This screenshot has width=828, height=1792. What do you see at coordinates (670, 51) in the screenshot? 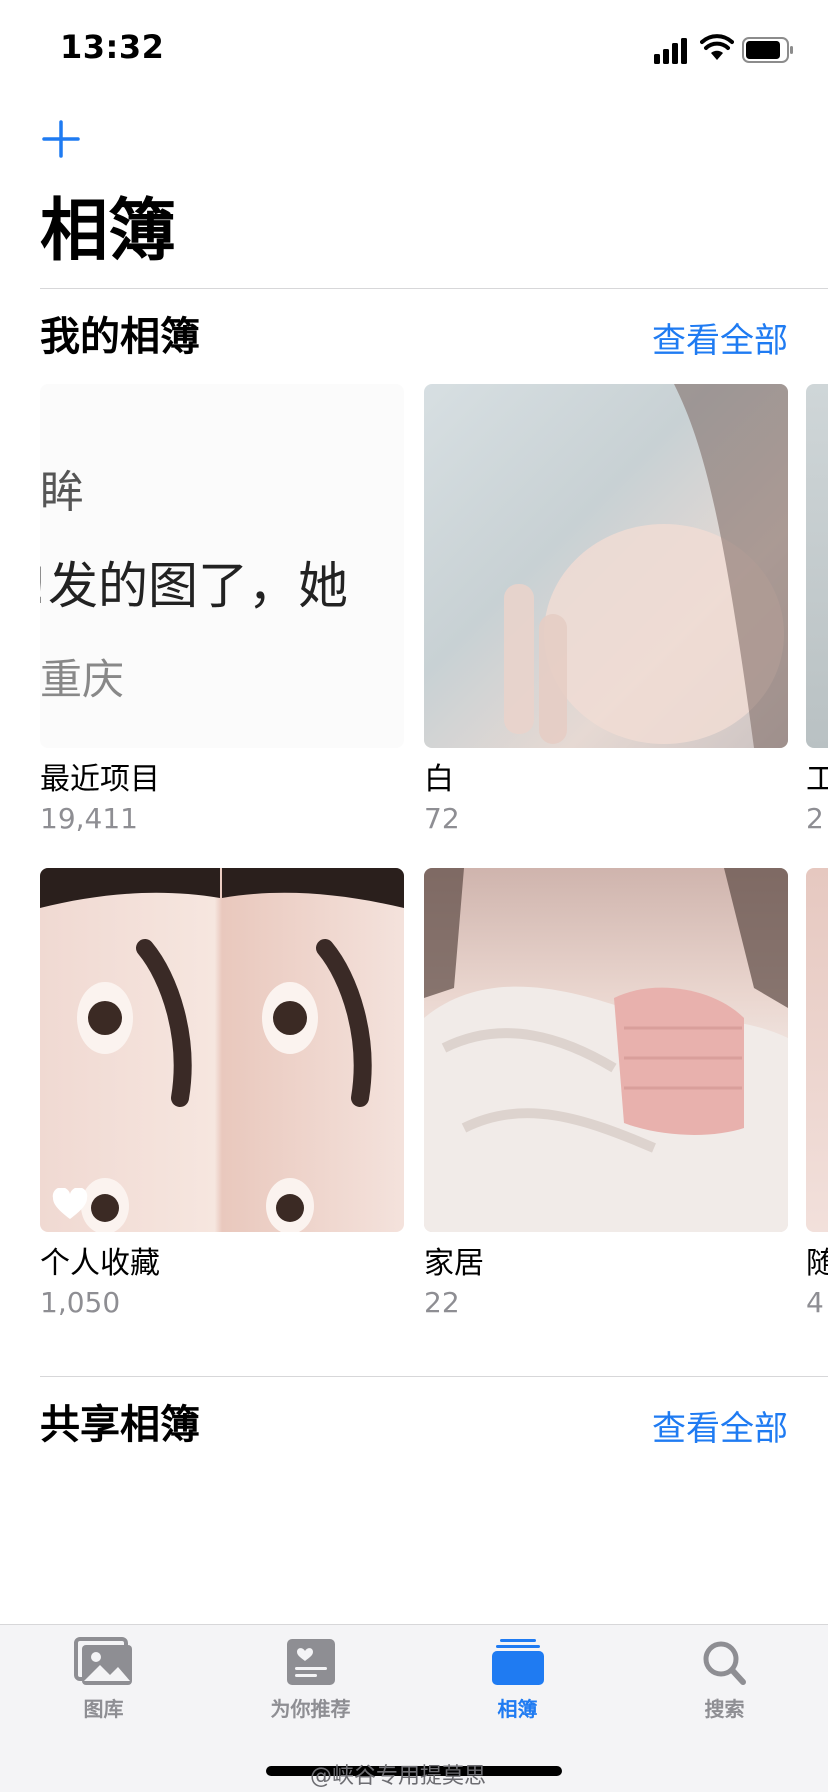
I see `cellular-signal-icon` at bounding box center [670, 51].